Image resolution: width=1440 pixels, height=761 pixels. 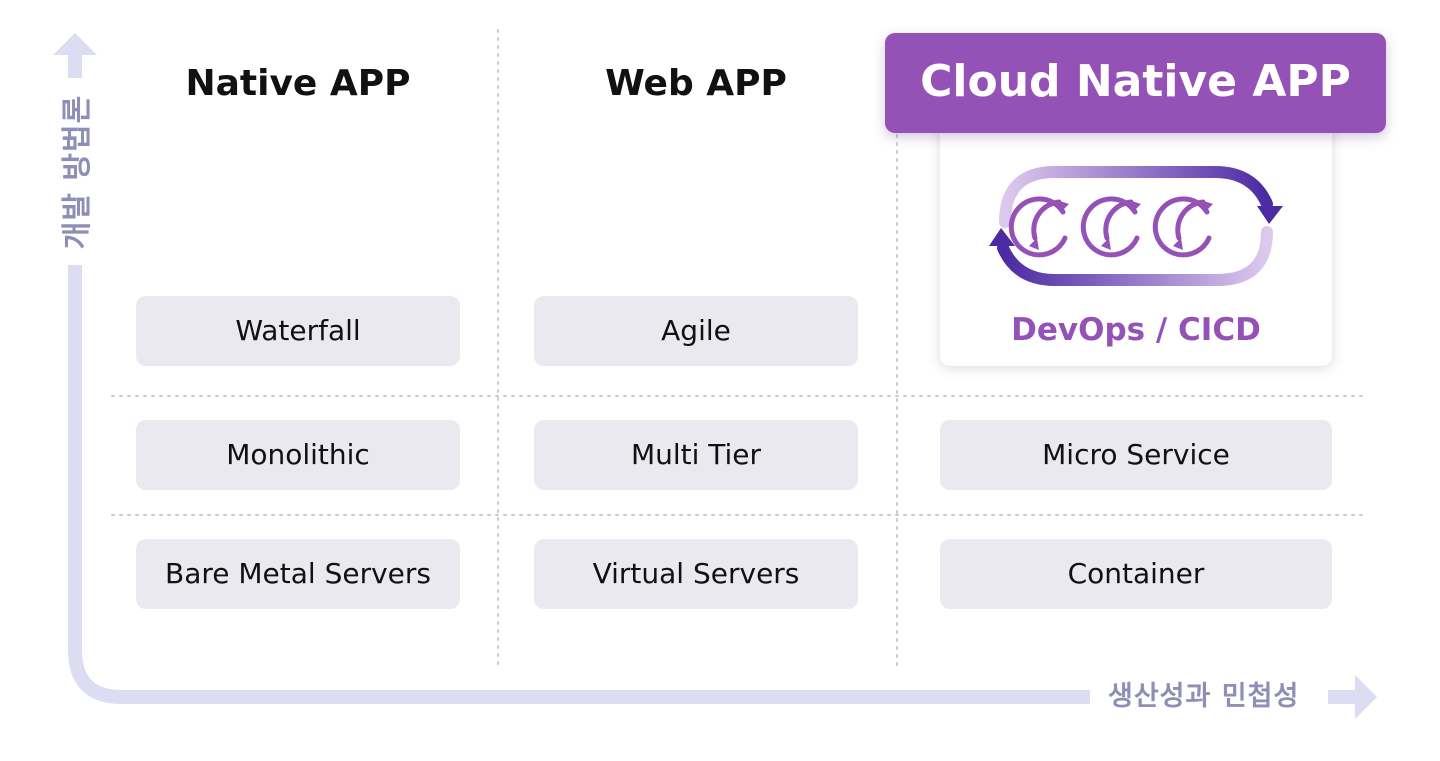 What do you see at coordinates (77, 172) in the screenshot?
I see `y-axis-label: 개발 방법론` at bounding box center [77, 172].